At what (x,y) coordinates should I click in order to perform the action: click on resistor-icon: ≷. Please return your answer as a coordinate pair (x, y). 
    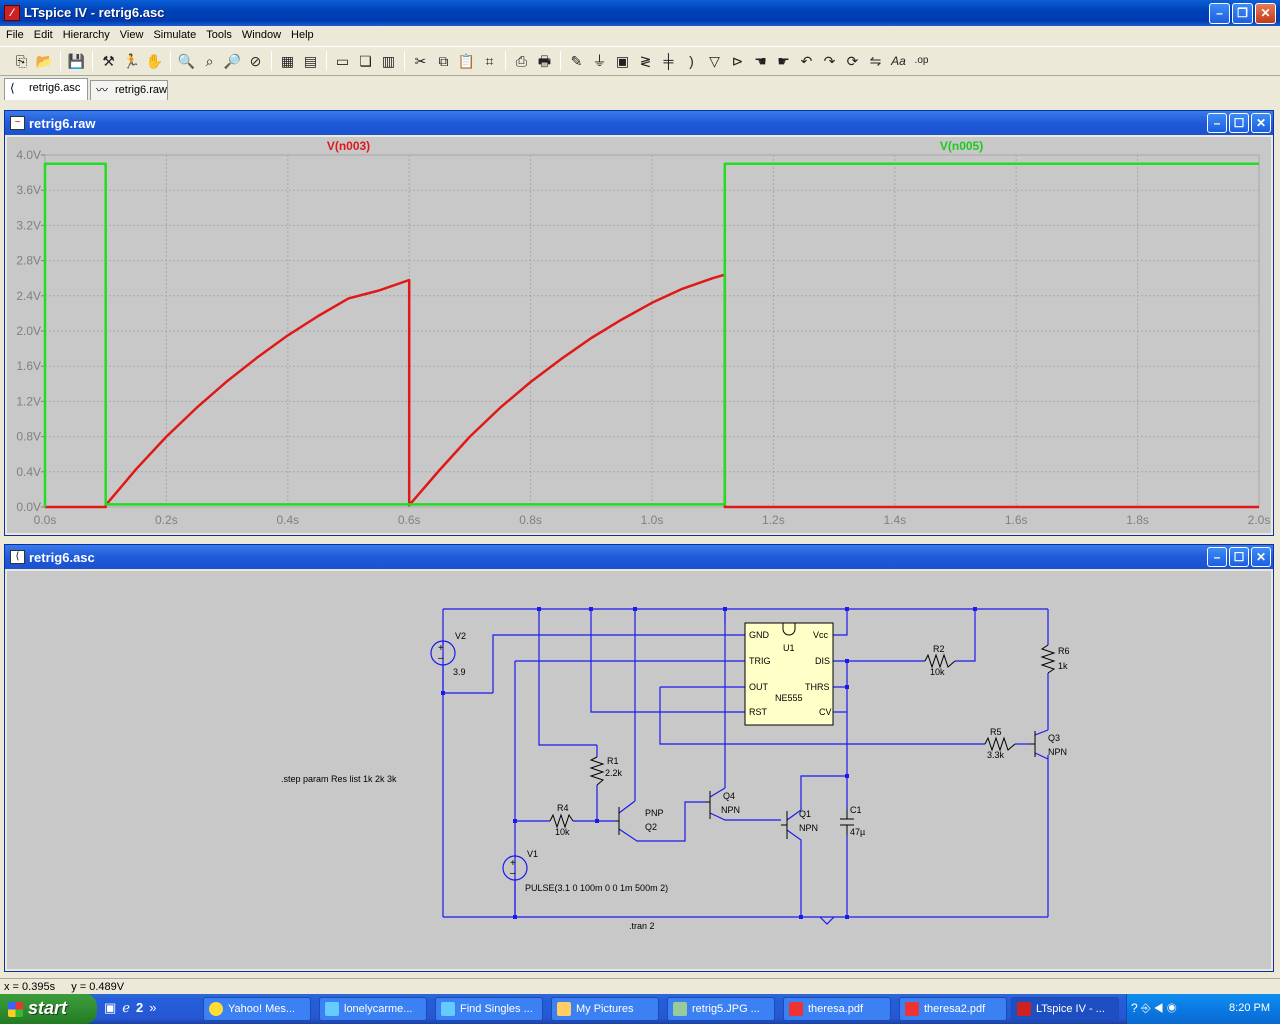
    Looking at the image, I should click on (645, 61).